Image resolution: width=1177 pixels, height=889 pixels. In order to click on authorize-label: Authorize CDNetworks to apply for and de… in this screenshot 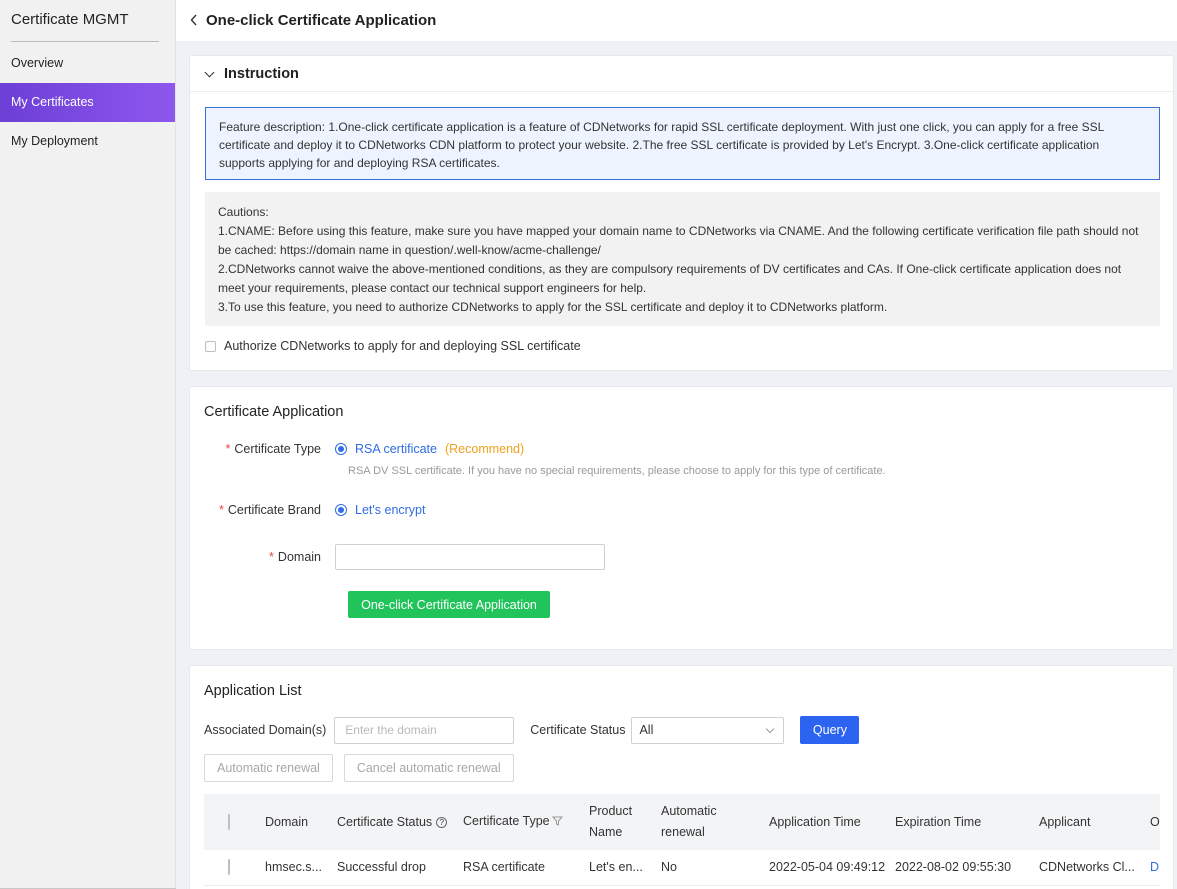, I will do `click(402, 346)`.